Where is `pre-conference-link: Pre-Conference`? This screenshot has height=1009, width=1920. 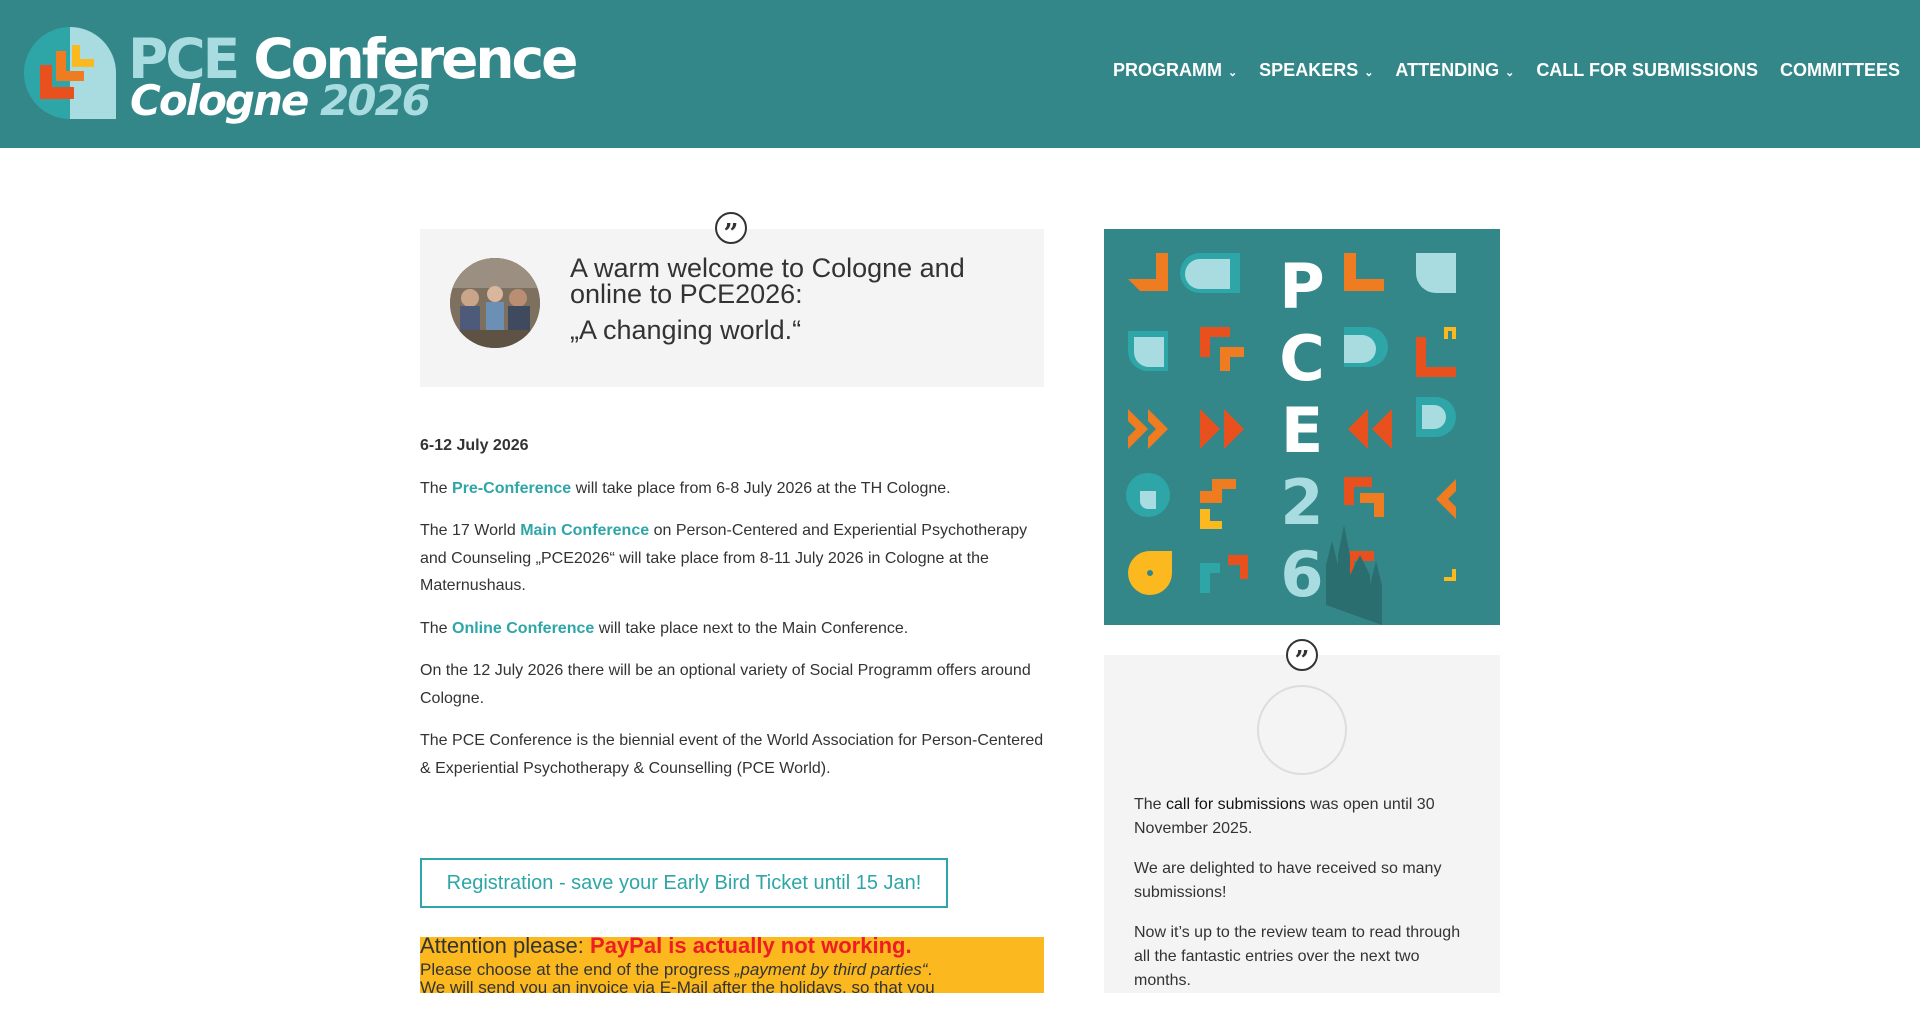
pre-conference-link: Pre-Conference is located at coordinates (511, 488).